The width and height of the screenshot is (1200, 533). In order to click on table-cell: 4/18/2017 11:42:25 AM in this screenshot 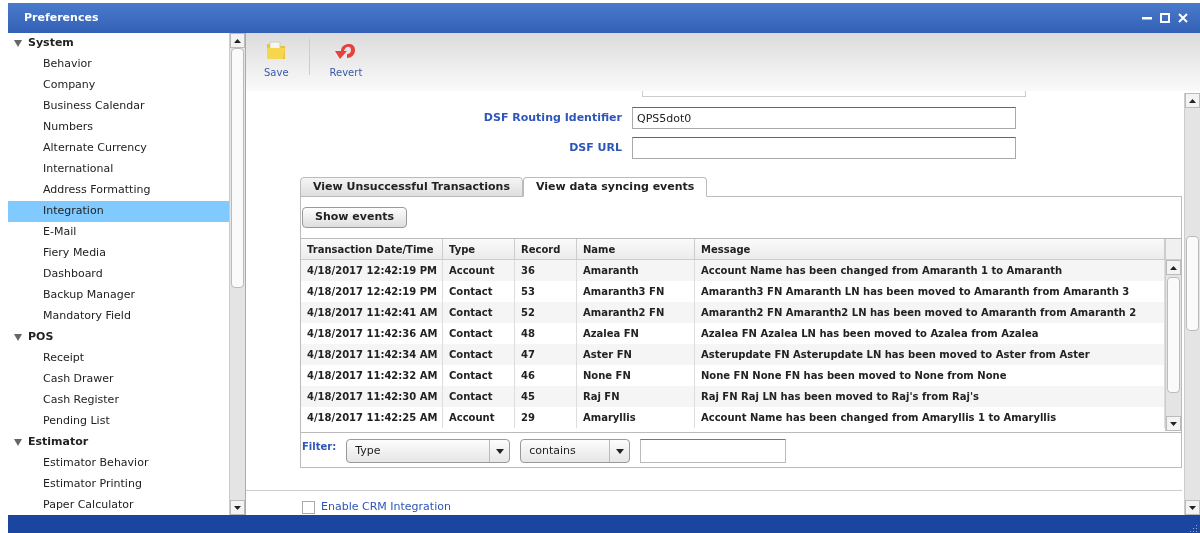, I will do `click(372, 417)`.